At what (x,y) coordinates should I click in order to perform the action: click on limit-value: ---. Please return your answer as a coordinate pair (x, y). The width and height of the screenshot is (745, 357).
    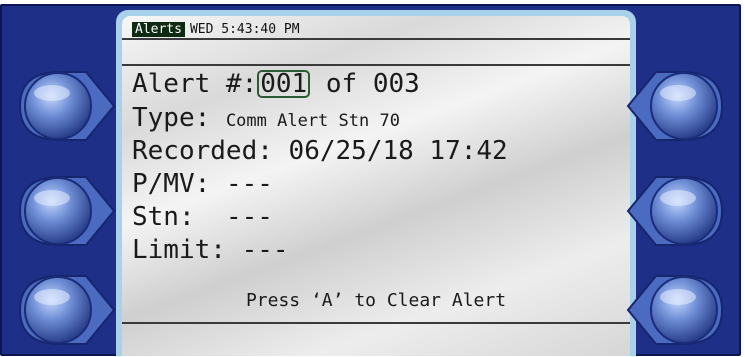
    Looking at the image, I should click on (265, 250).